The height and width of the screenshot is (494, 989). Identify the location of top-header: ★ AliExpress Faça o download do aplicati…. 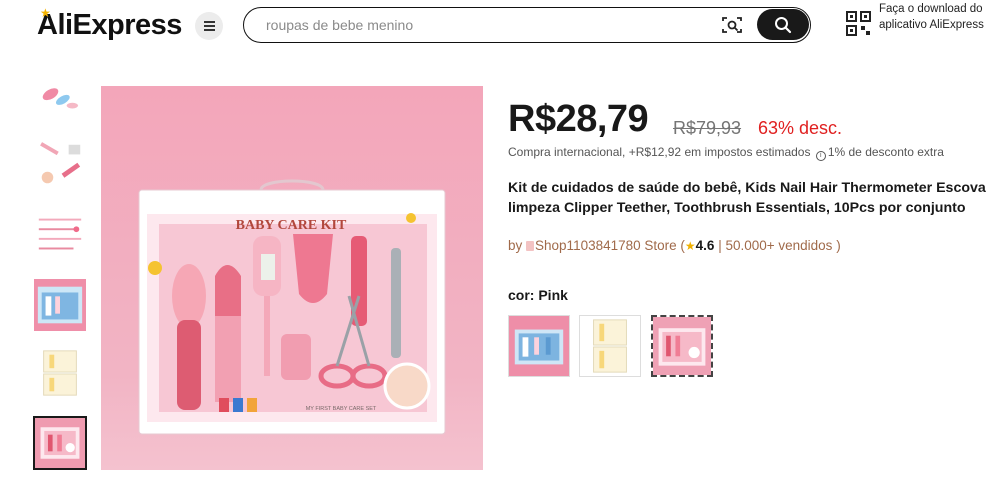
(494, 26).